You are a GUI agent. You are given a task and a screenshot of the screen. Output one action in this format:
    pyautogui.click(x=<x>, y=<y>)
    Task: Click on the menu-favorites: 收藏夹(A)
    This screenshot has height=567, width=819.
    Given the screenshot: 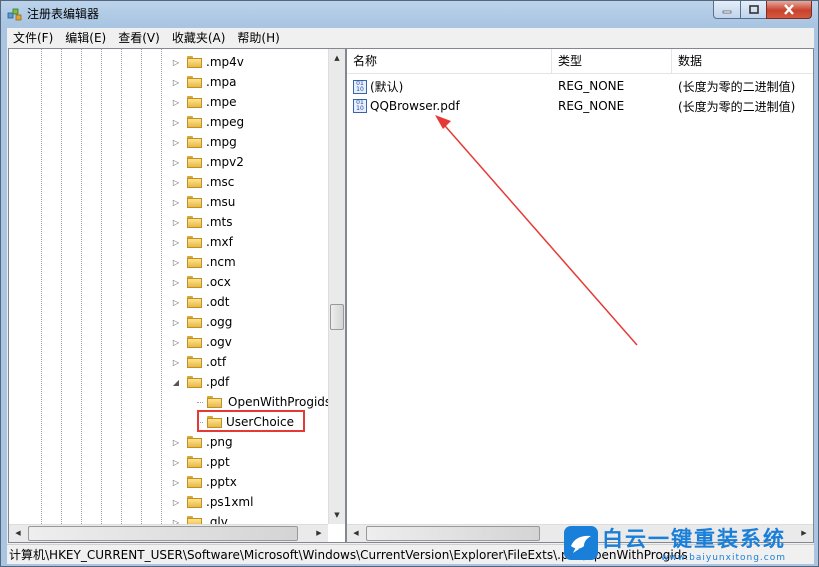 What is the action you would take?
    pyautogui.click(x=199, y=37)
    